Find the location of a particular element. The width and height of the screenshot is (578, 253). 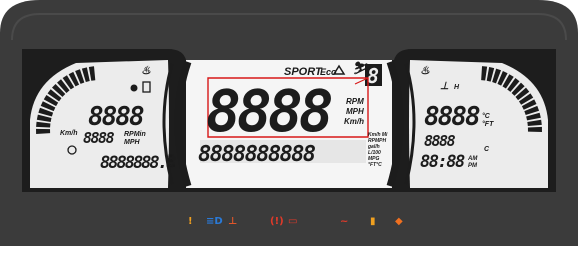

left-small-digits: 8888 is located at coordinates (99, 138).